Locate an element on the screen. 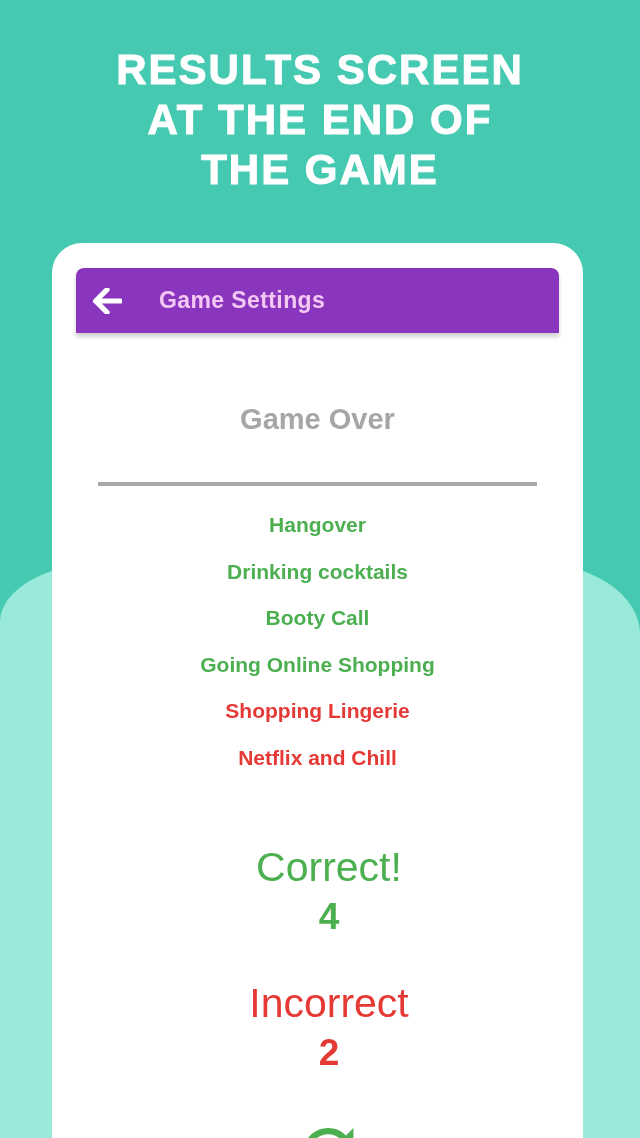  result-item: Shopping Lingerie is located at coordinates (317, 711).